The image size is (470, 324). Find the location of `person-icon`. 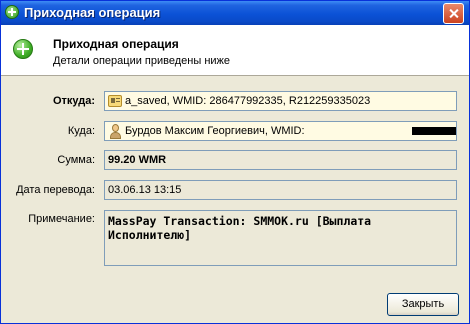

person-icon is located at coordinates (115, 131).